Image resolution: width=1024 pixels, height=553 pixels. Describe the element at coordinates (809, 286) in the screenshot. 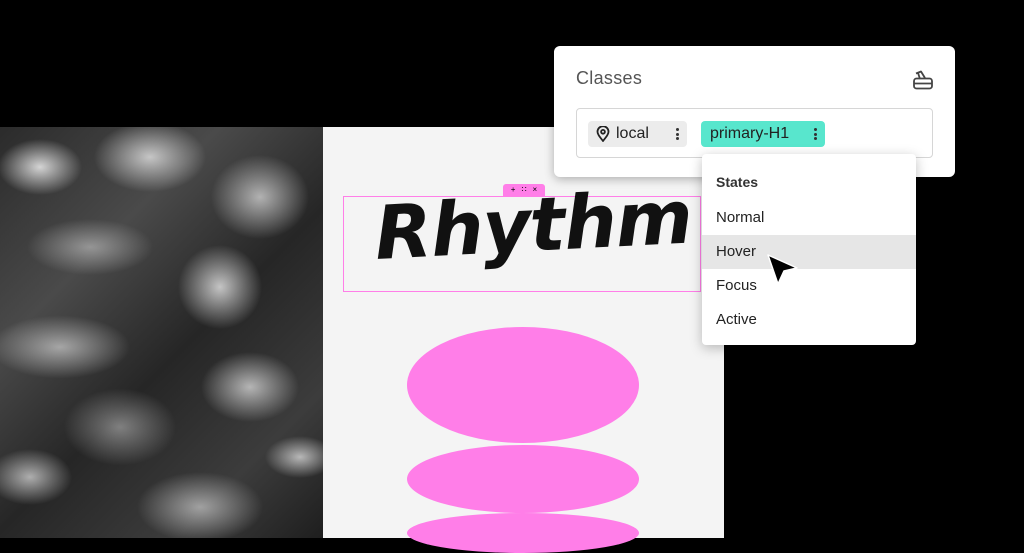

I see `state-item-focus: Focus` at that location.